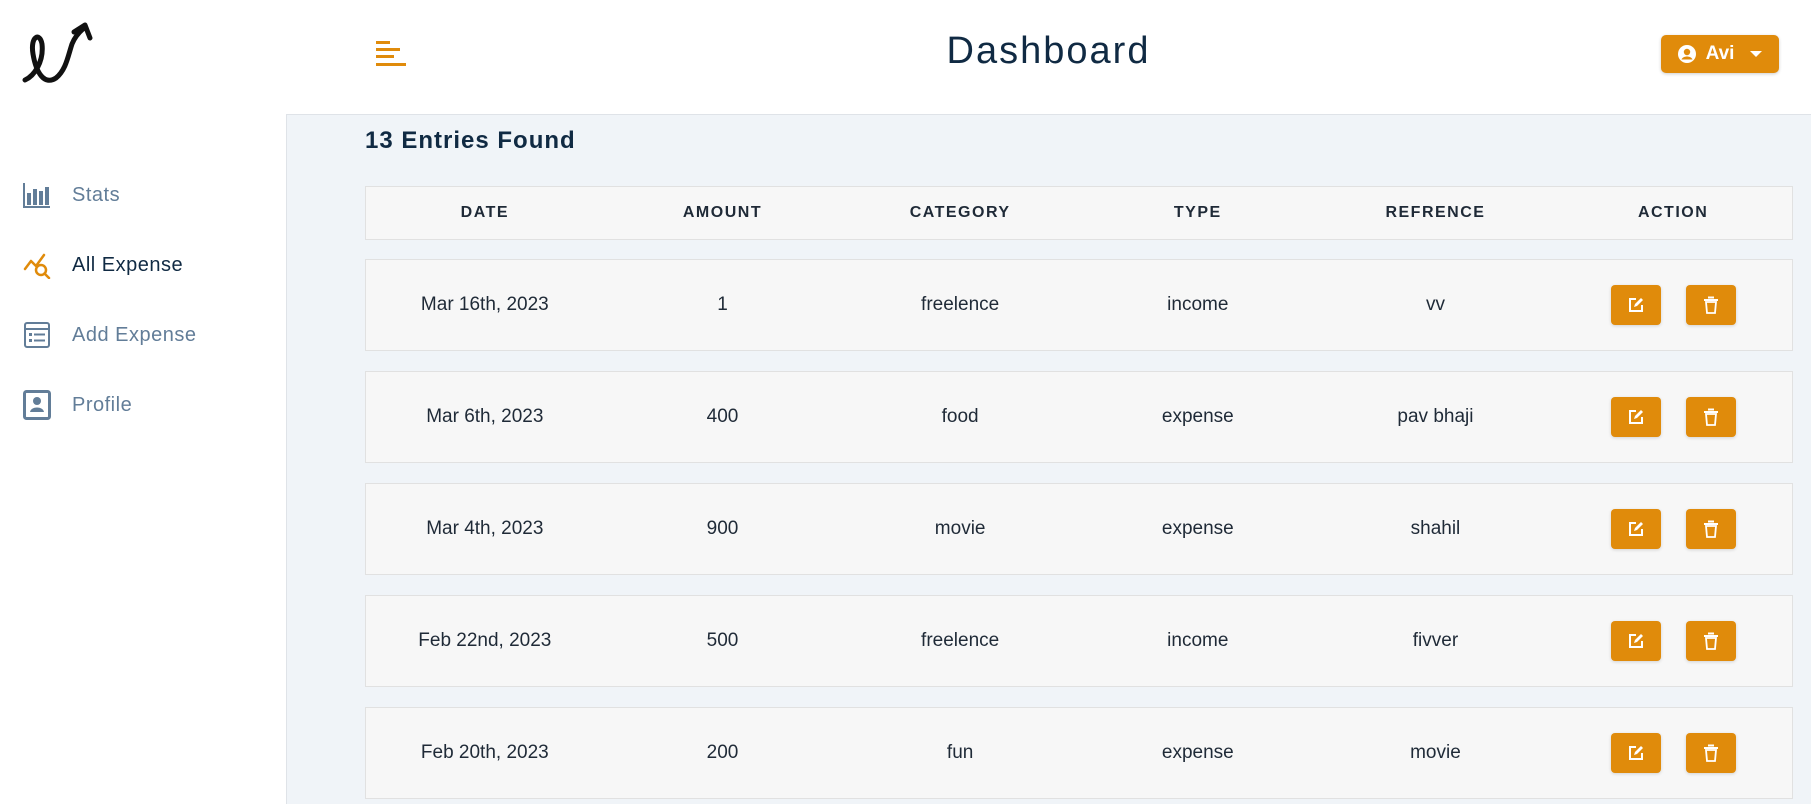 The image size is (1811, 804). Describe the element at coordinates (1435, 416) in the screenshot. I see `cell-reference: pav bhaji` at that location.